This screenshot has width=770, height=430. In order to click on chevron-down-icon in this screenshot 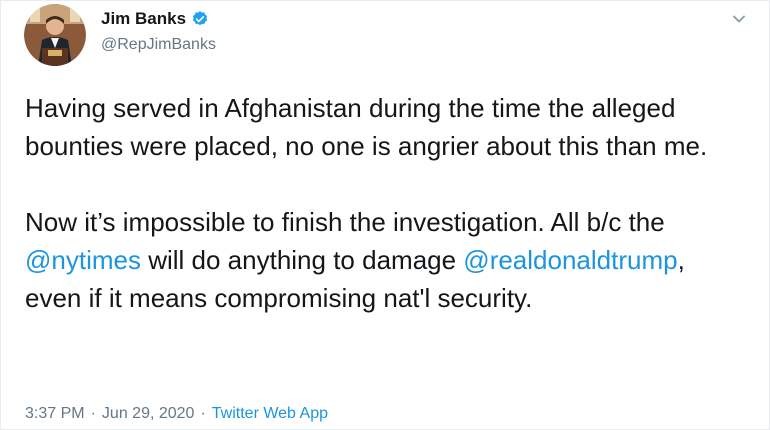, I will do `click(739, 19)`.